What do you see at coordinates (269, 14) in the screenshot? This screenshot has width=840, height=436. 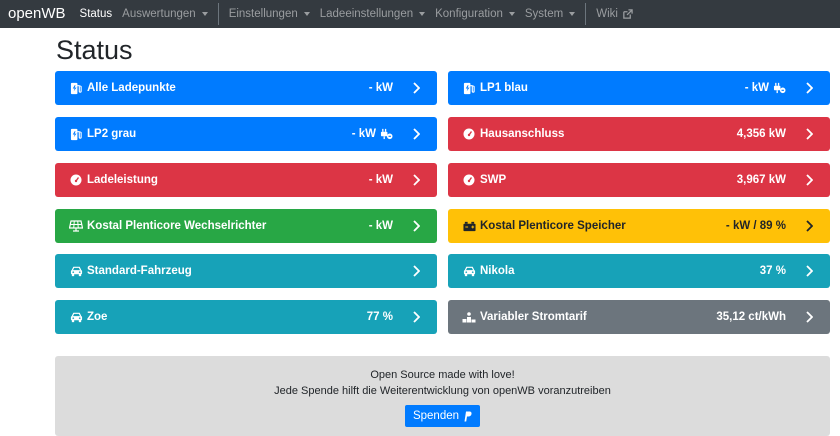 I see `nav-einstellungen: Einstellungen` at bounding box center [269, 14].